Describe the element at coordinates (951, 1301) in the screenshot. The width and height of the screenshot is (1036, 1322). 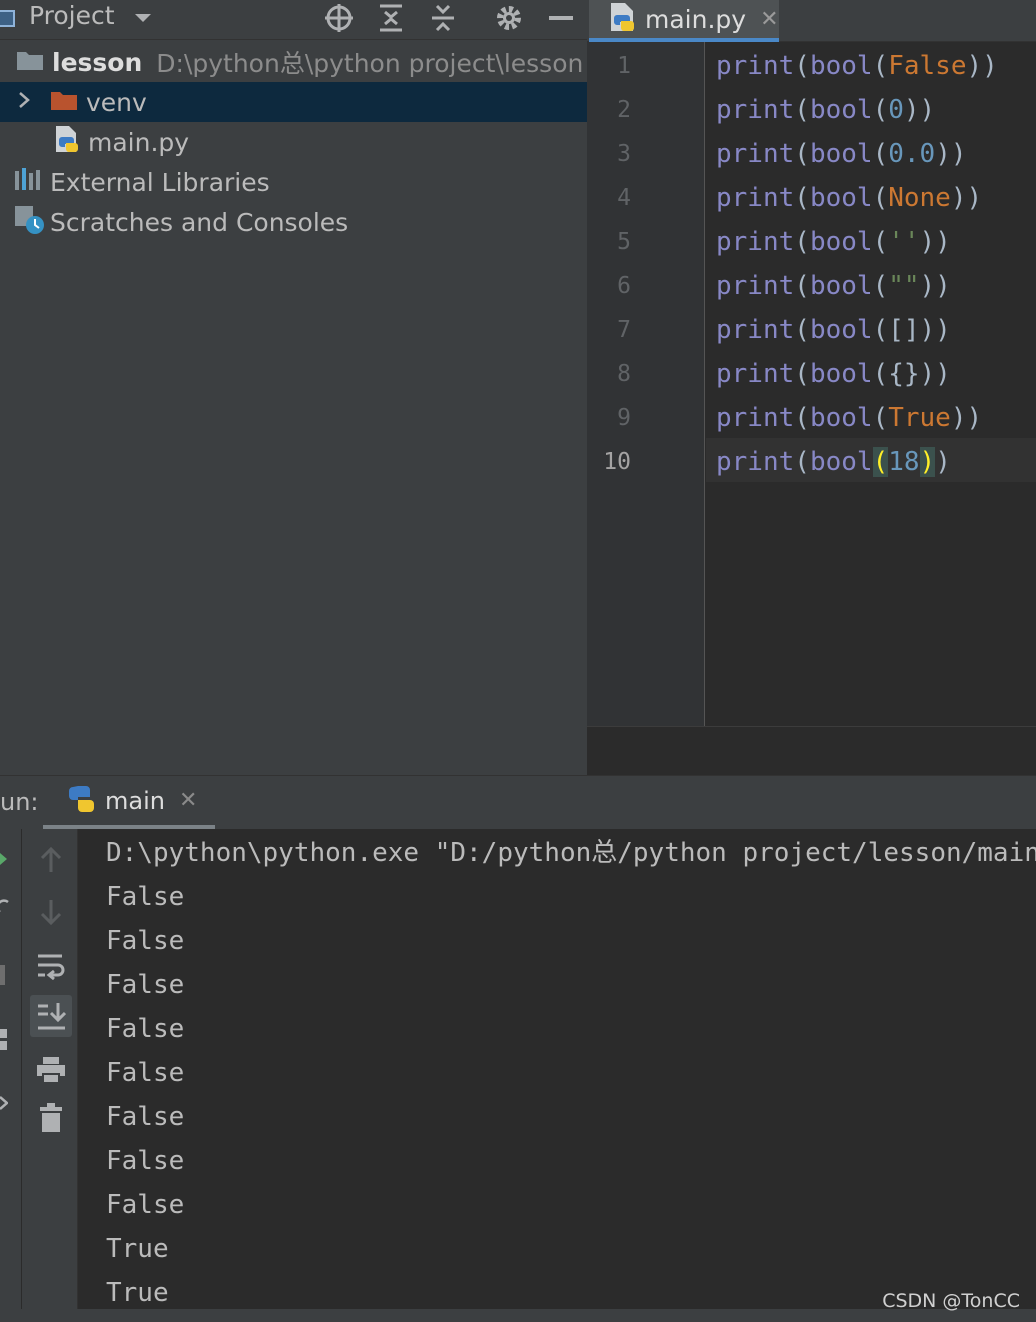
I see `watermark: CSDN @TonCC` at that location.